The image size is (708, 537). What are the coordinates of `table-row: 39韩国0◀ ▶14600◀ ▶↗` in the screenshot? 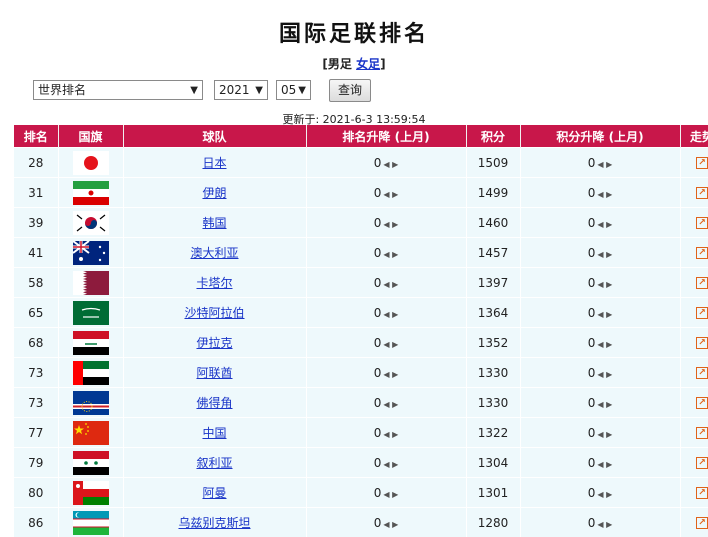 It's located at (361, 223).